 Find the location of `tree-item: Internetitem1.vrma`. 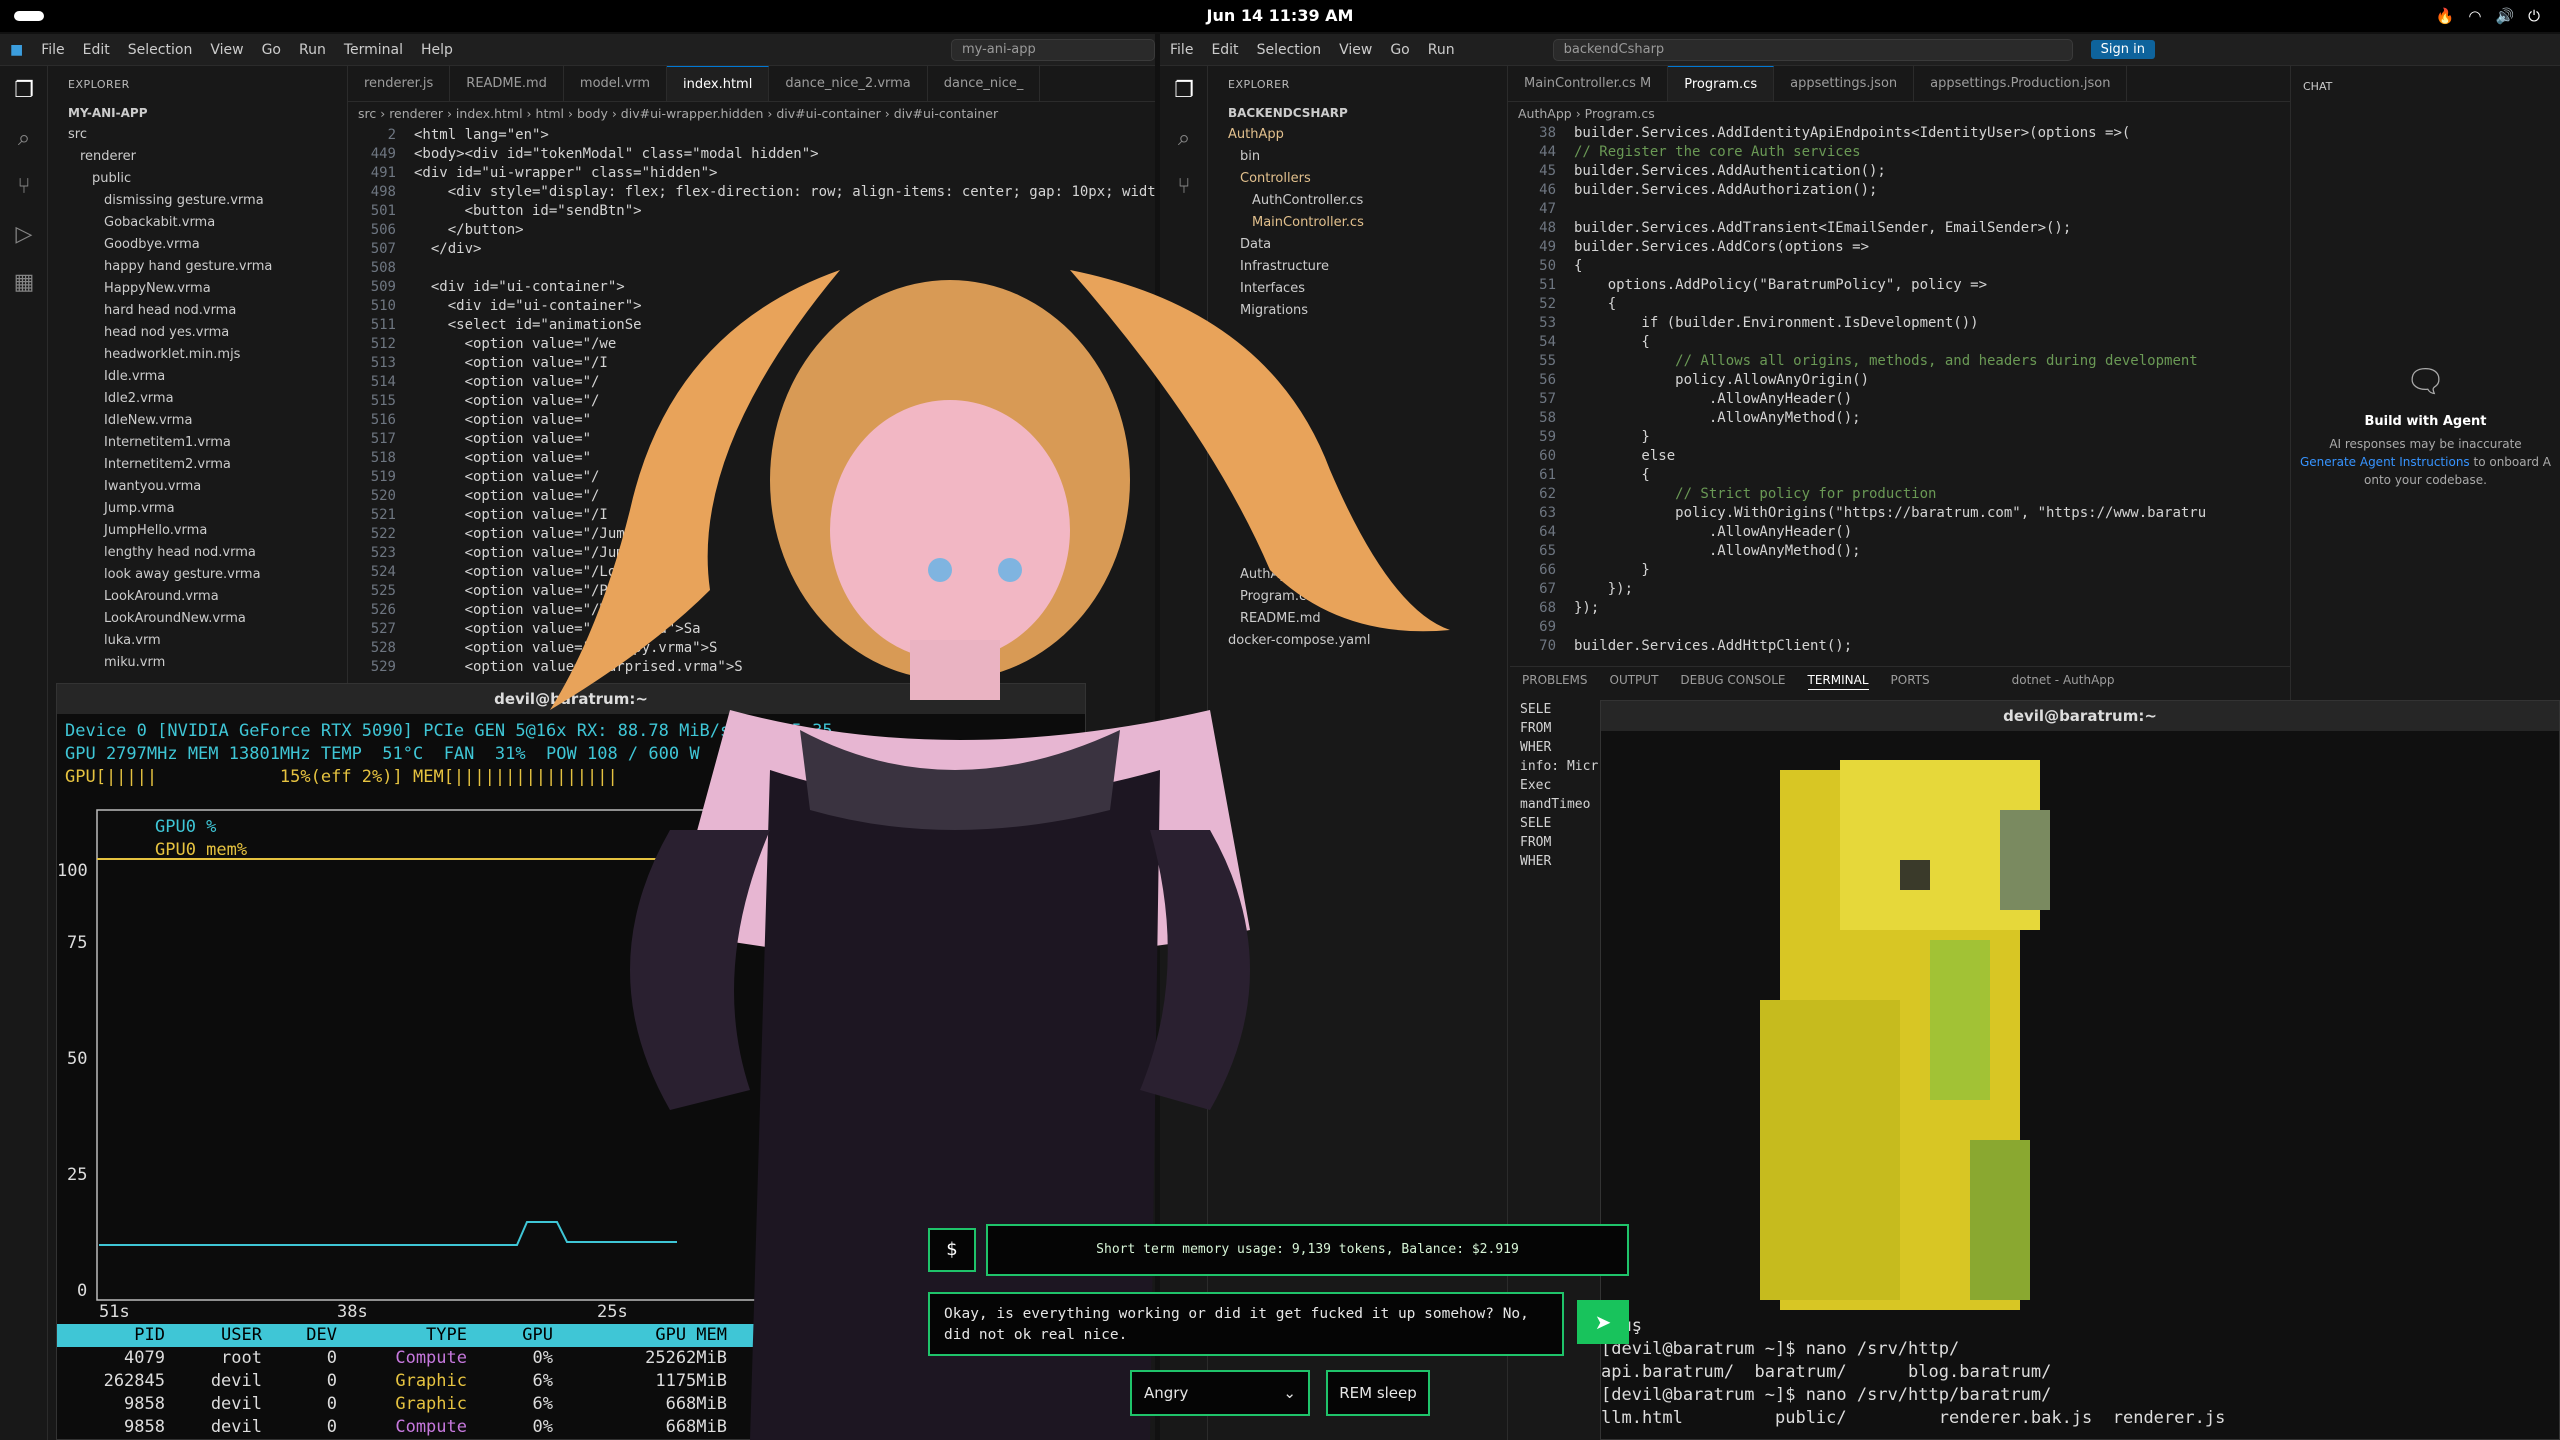

tree-item: Internetitem1.vrma is located at coordinates (197, 443).